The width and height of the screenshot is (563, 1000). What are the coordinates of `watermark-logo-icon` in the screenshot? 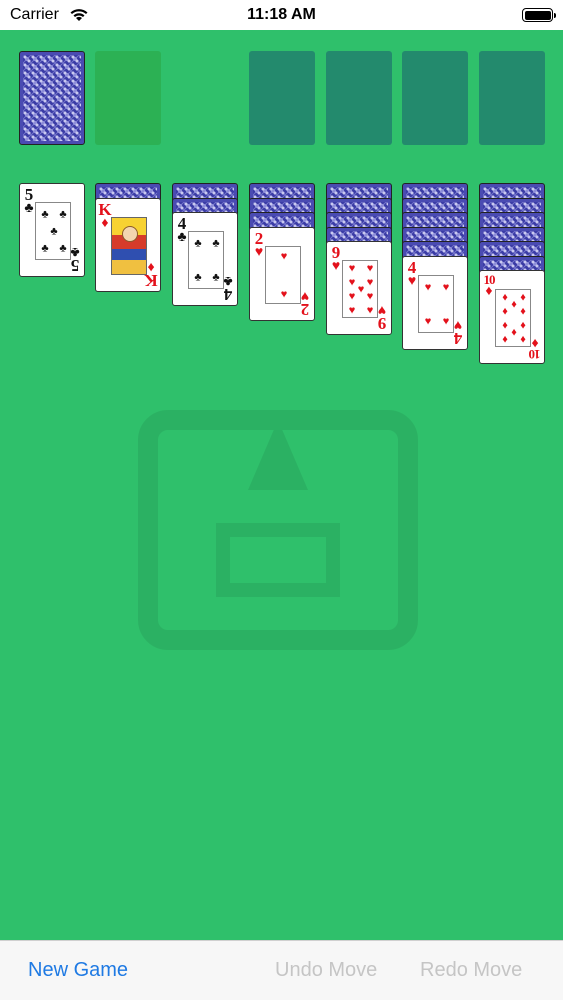 It's located at (278, 530).